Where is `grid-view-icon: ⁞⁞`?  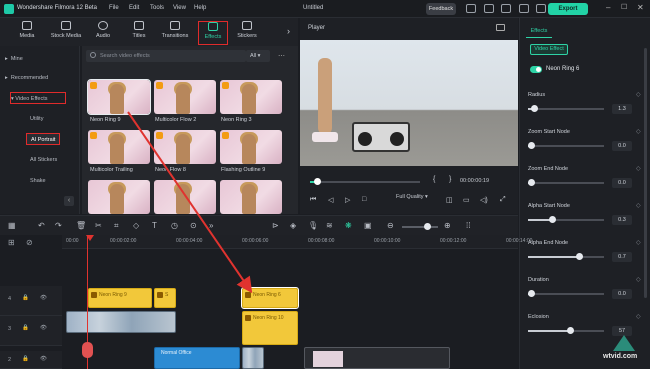
grid-view-icon: ⁞⁞ is located at coordinates (468, 225).